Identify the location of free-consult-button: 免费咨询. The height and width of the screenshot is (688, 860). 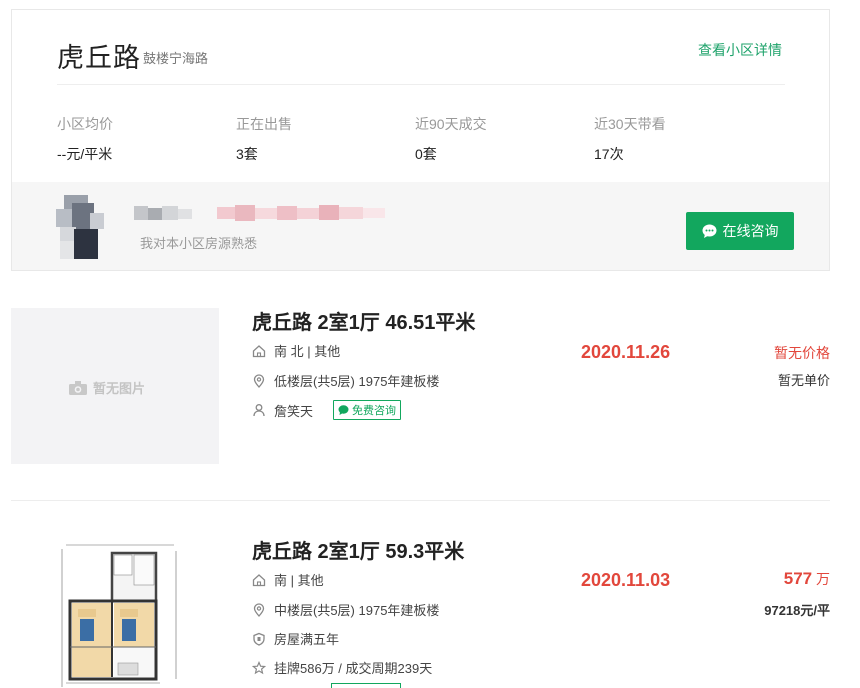
(367, 410).